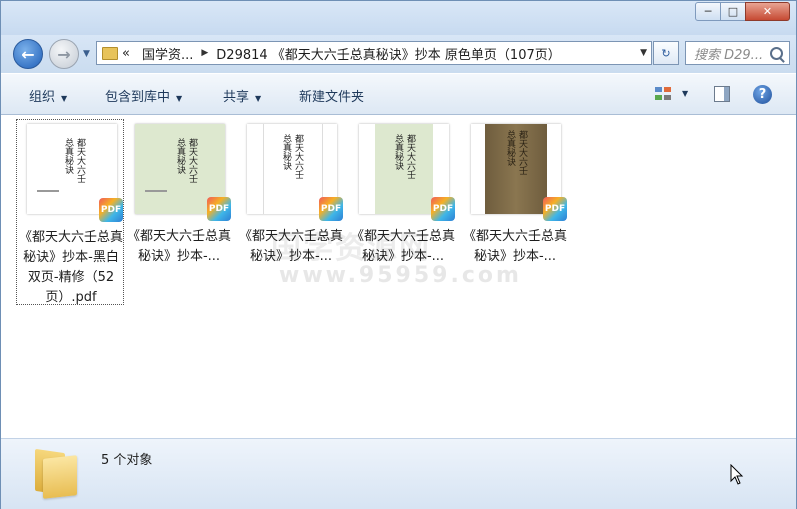 This screenshot has width=797, height=509. What do you see at coordinates (664, 94) in the screenshot?
I see `view-options-icon` at bounding box center [664, 94].